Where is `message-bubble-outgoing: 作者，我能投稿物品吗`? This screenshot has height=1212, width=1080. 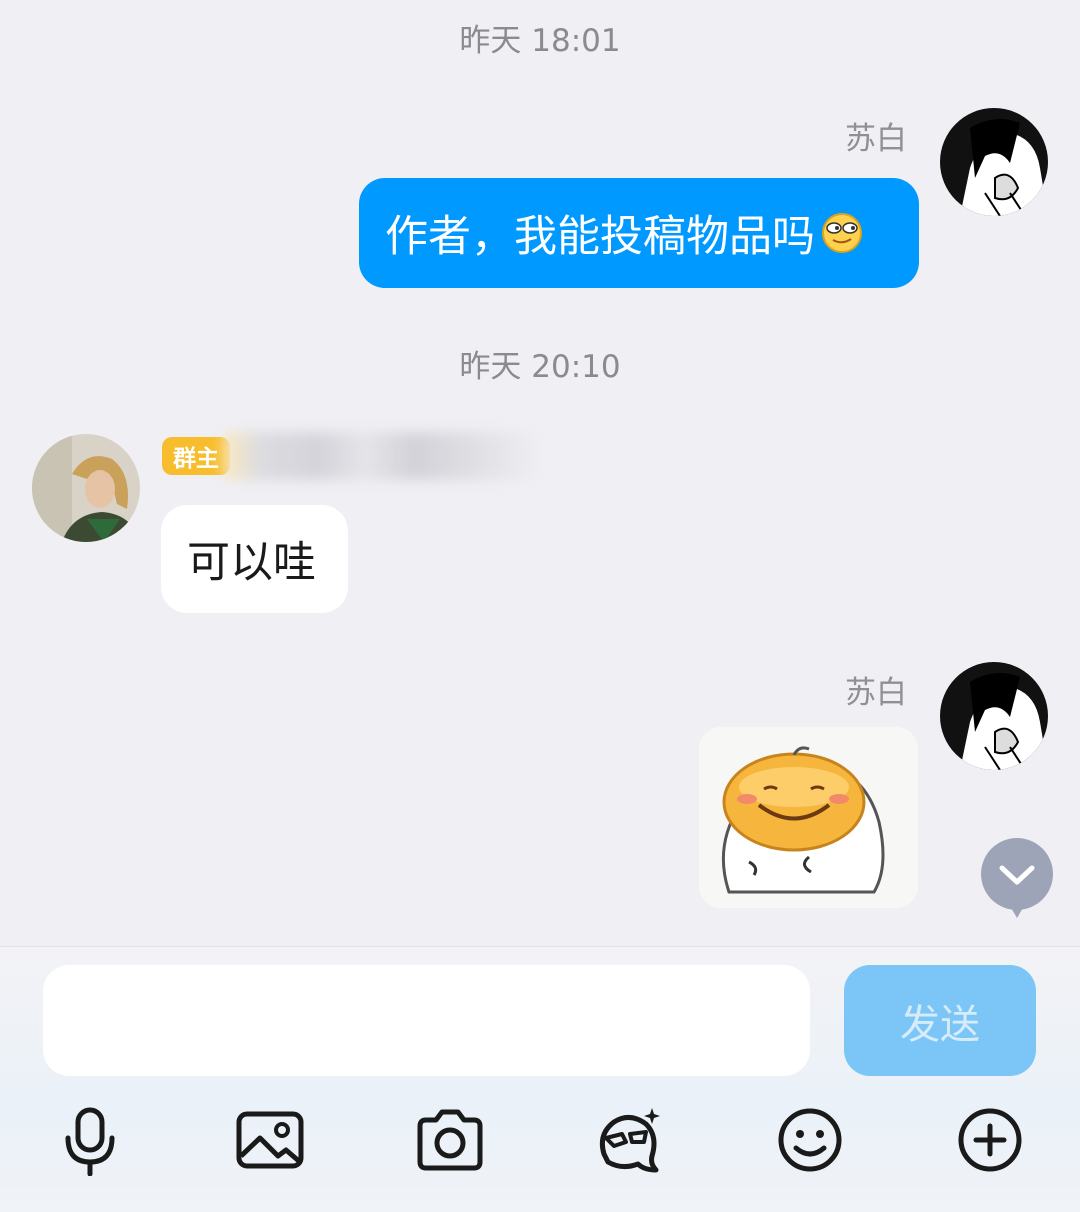
message-bubble-outgoing: 作者，我能投稿物品吗 is located at coordinates (639, 233).